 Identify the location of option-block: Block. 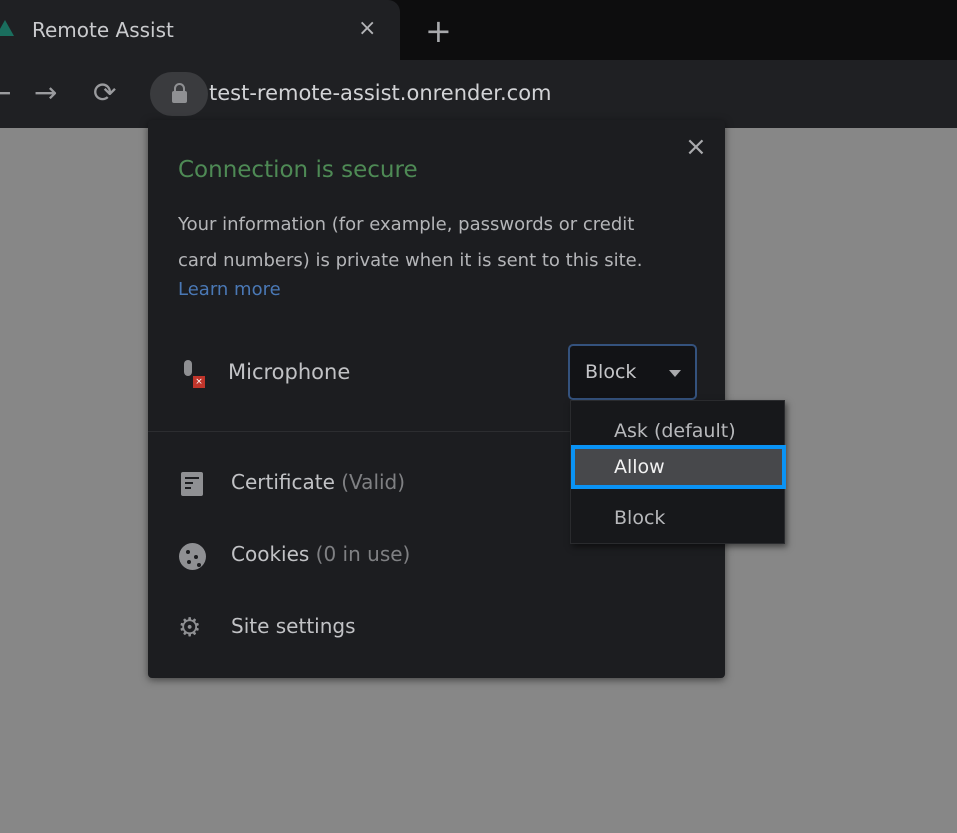
(678, 518).